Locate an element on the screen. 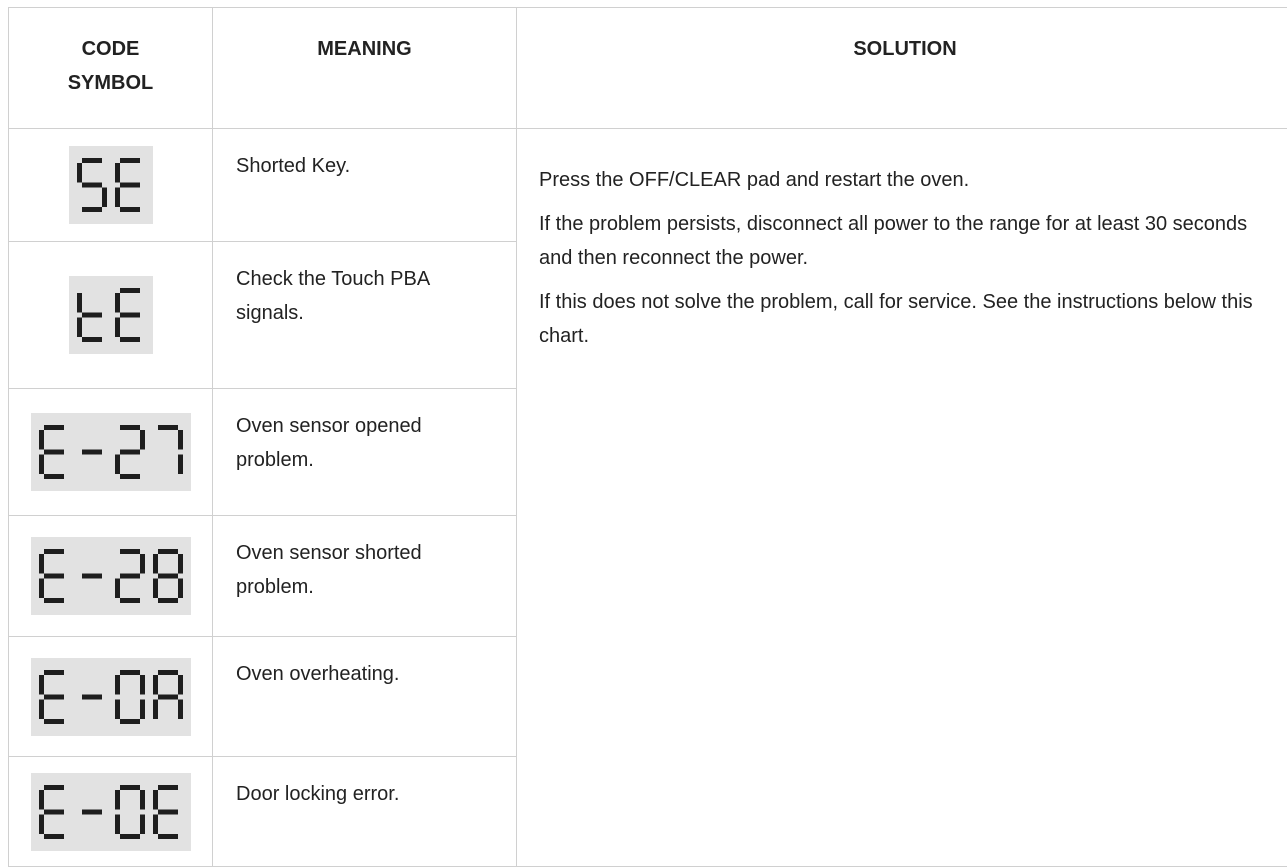 The width and height of the screenshot is (1287, 868). lcd-segments: E-28 is located at coordinates (110, 576).